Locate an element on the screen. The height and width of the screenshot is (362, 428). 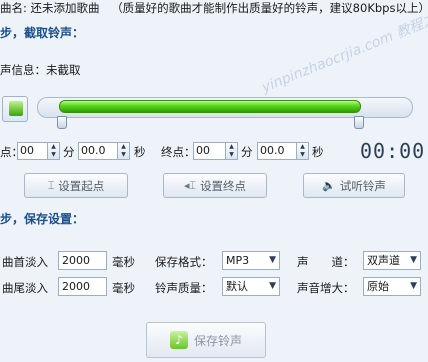
boost-value: 原始 is located at coordinates (378, 286).